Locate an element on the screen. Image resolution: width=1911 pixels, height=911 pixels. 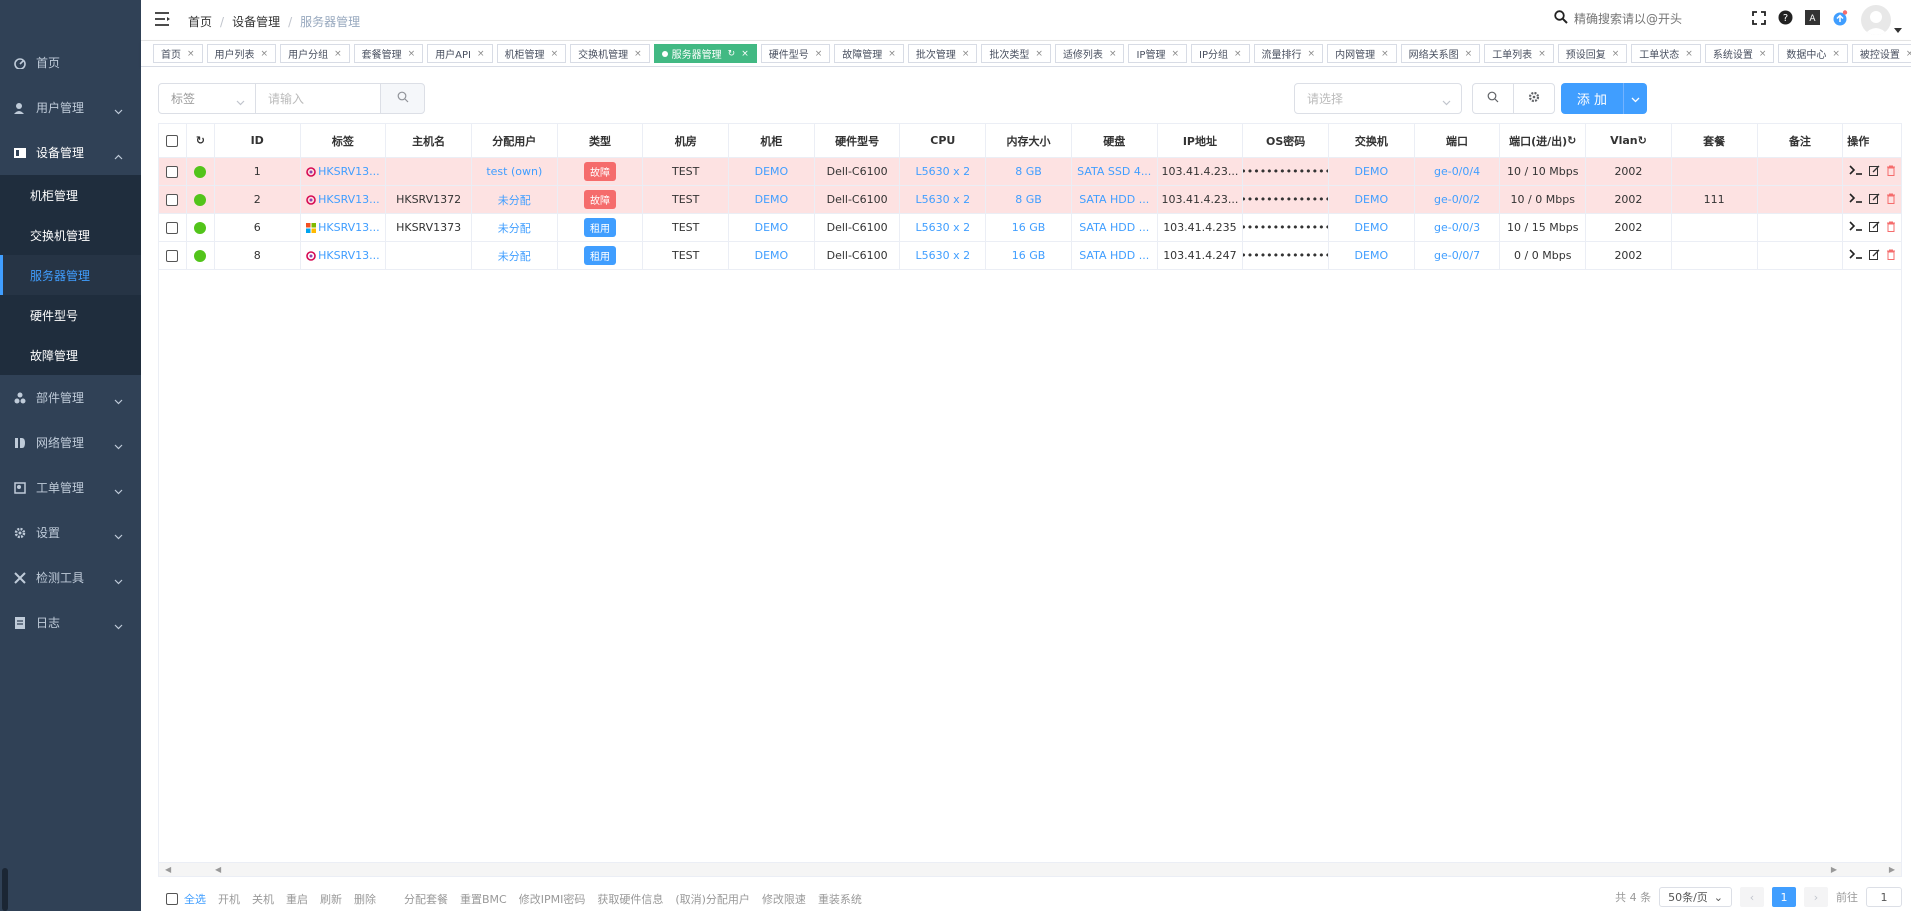
filter-select: 标签 is located at coordinates (207, 98).